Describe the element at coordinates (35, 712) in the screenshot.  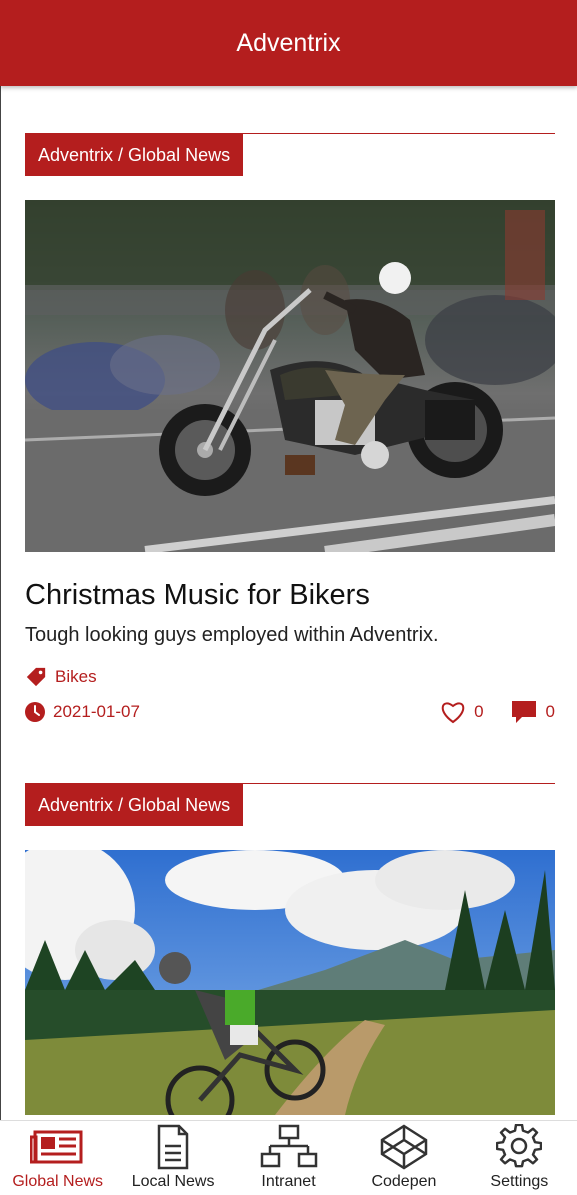
I see `clock-icon` at that location.